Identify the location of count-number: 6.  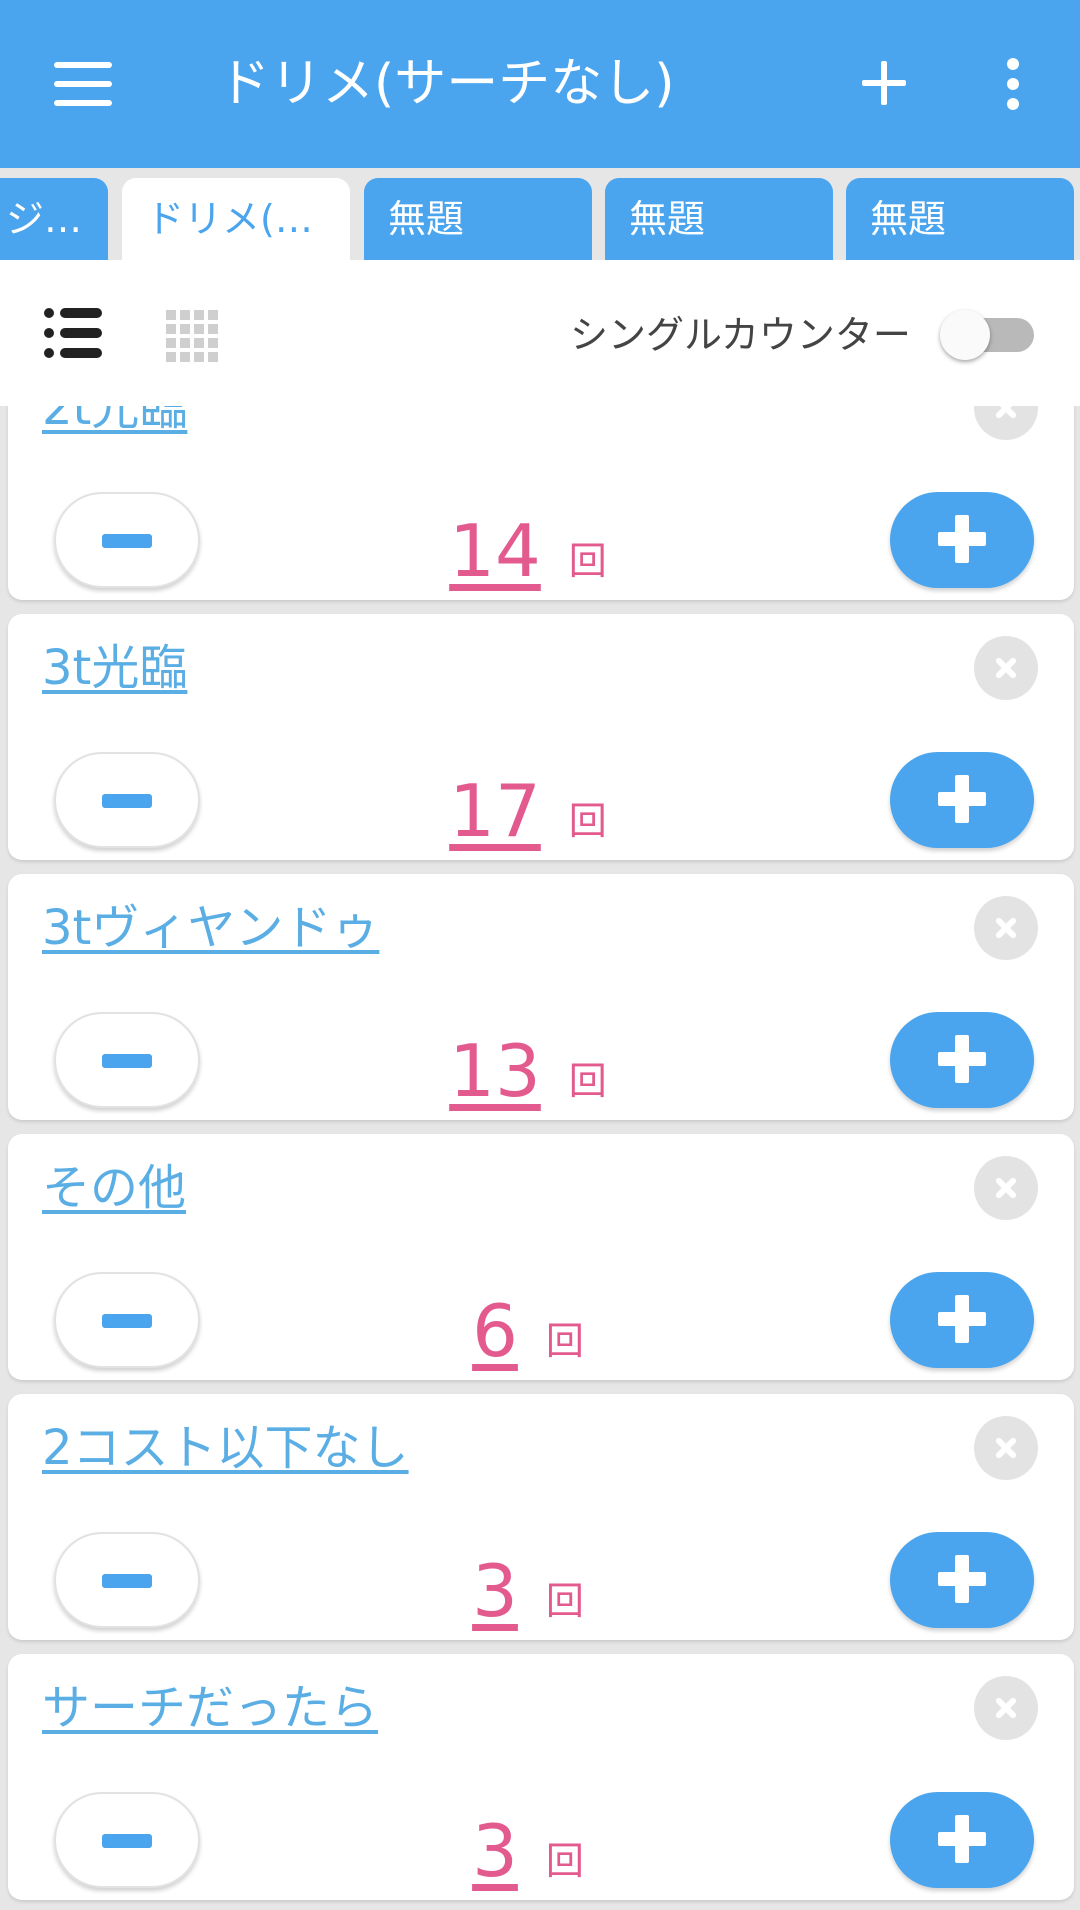
(495, 1331).